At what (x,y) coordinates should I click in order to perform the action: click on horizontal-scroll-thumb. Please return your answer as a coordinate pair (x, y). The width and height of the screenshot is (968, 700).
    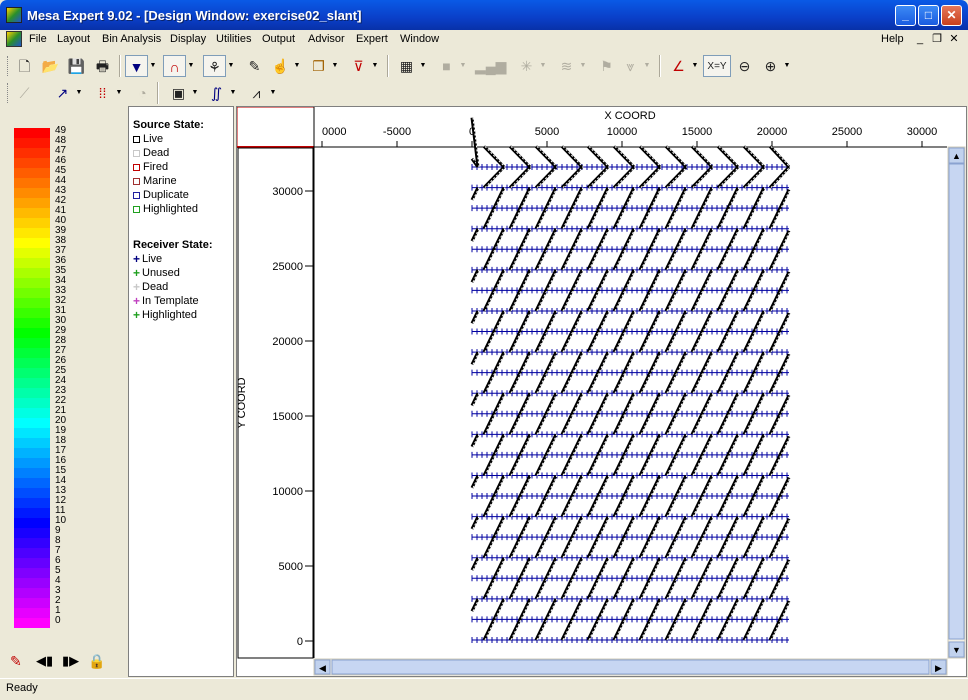
    Looking at the image, I should click on (630, 667).